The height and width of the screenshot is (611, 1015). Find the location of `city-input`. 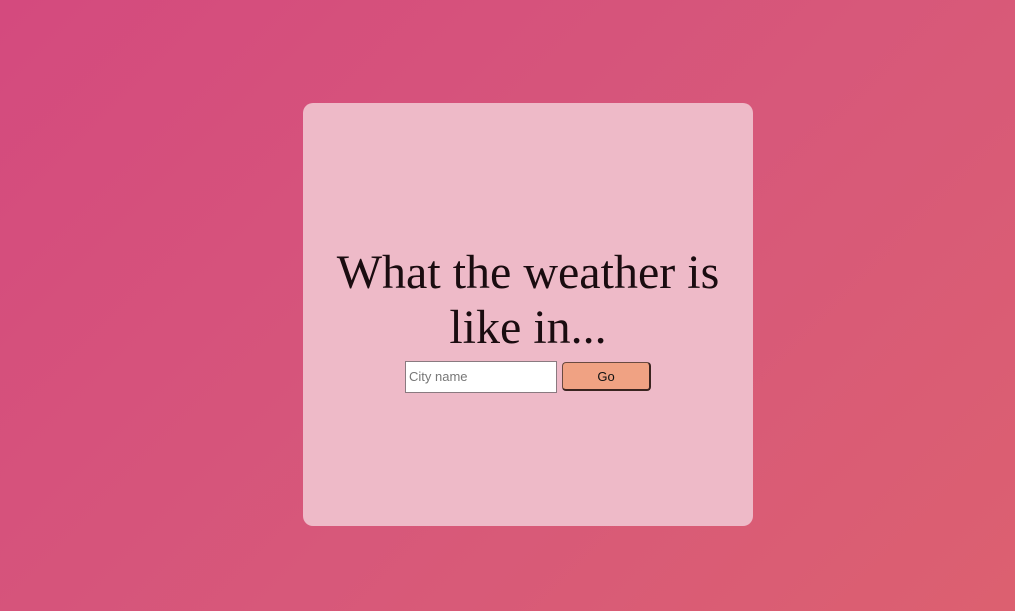

city-input is located at coordinates (481, 376).